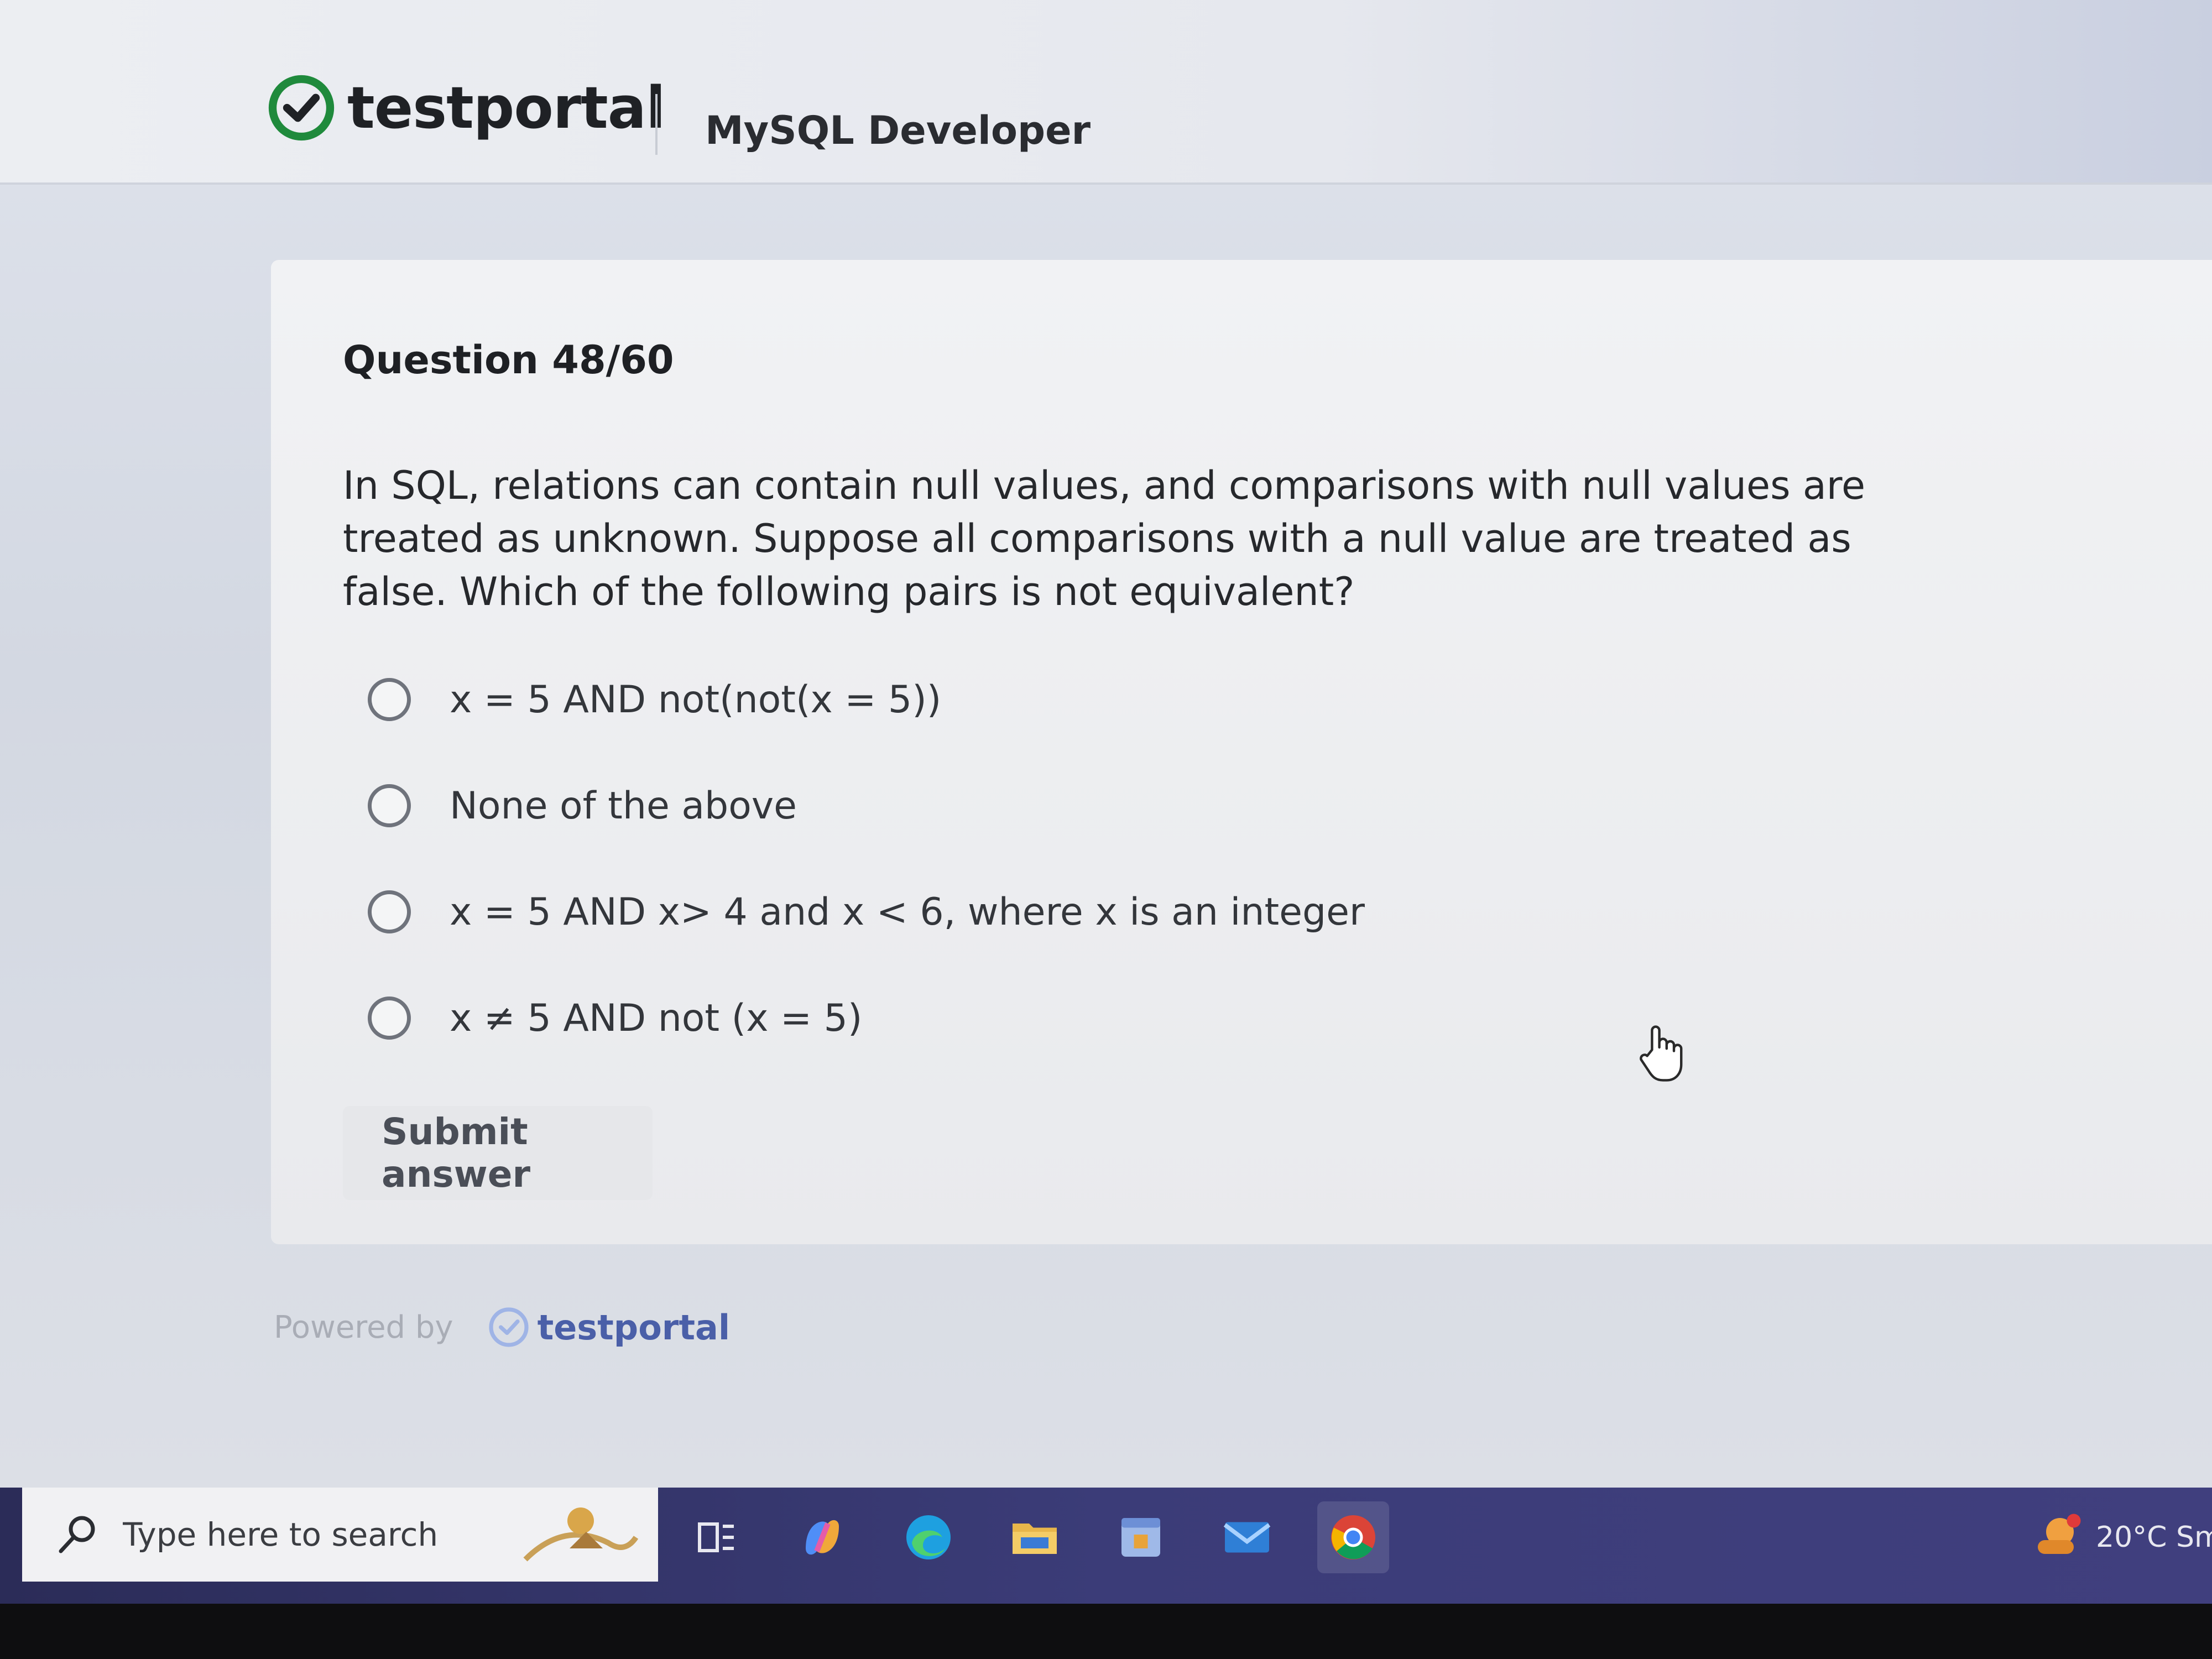 The width and height of the screenshot is (2212, 1659). I want to click on windows-taskbar: 20°C Sm, so click(1106, 1546).